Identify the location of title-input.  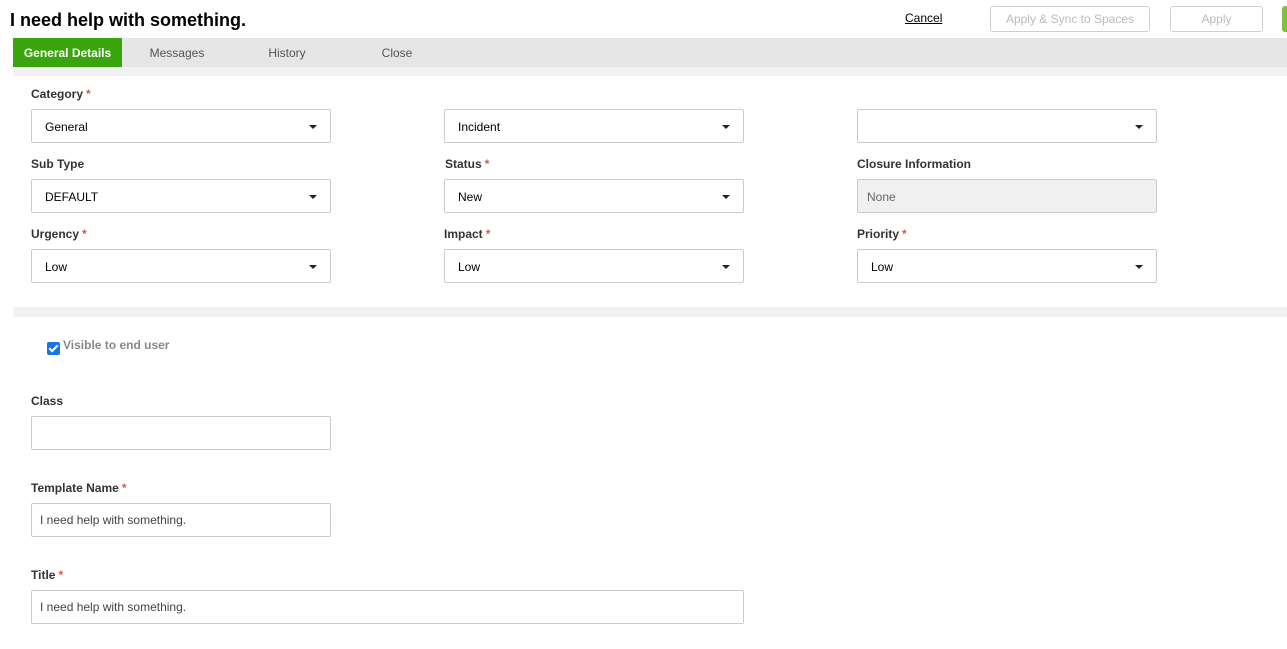
(387, 607).